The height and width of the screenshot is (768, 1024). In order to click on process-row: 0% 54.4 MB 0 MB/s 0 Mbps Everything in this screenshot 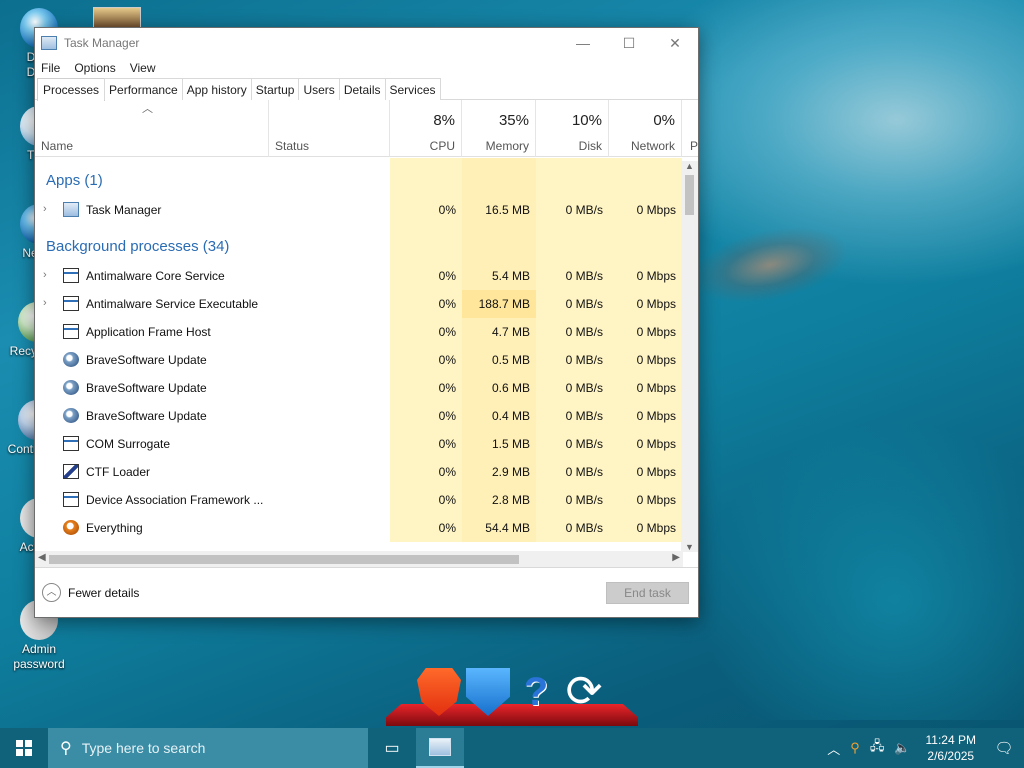, I will do `click(359, 528)`.